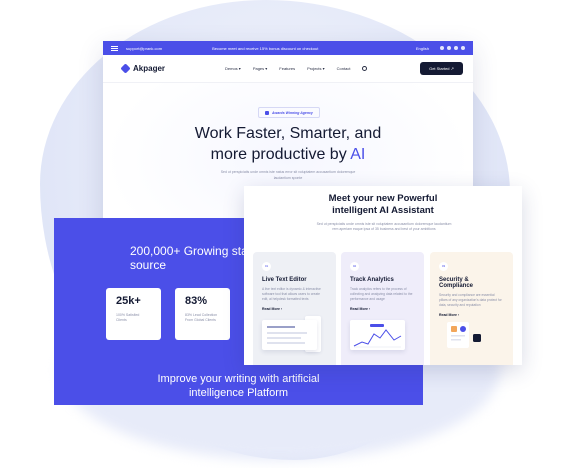 The image size is (574, 468). What do you see at coordinates (443, 266) in the screenshot?
I see `feature-number: 03` at bounding box center [443, 266].